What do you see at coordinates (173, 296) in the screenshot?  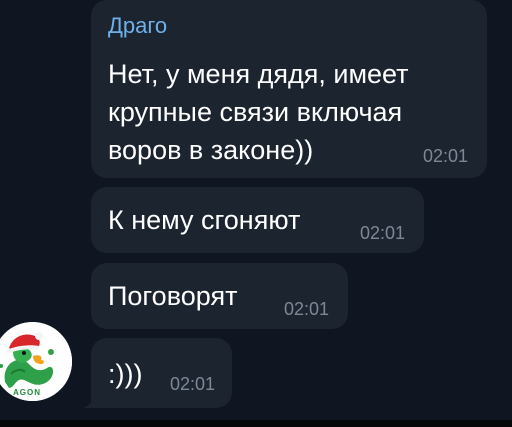 I see `message-text: Поговорят` at bounding box center [173, 296].